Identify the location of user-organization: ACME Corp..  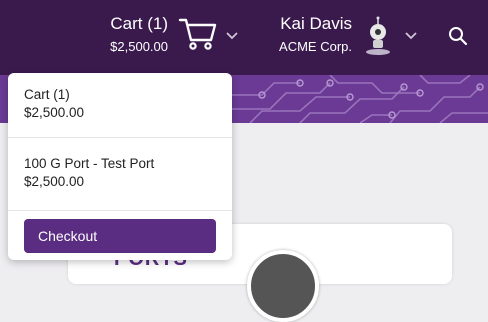
(315, 46).